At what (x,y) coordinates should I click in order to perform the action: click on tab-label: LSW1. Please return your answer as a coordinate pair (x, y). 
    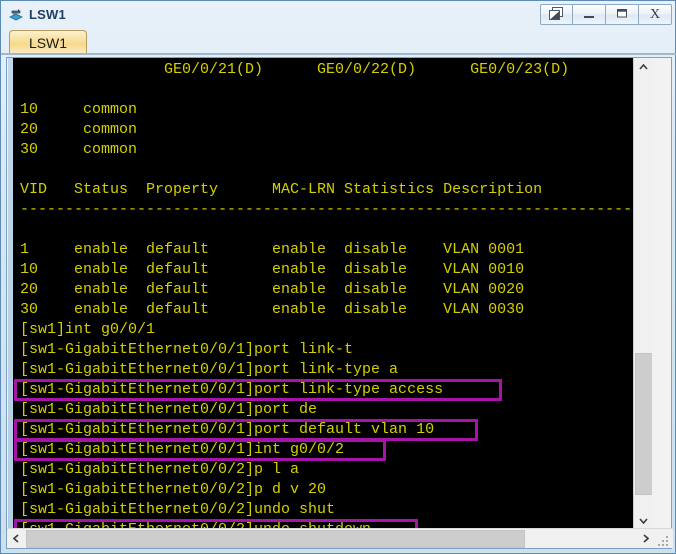
    Looking at the image, I should click on (48, 43).